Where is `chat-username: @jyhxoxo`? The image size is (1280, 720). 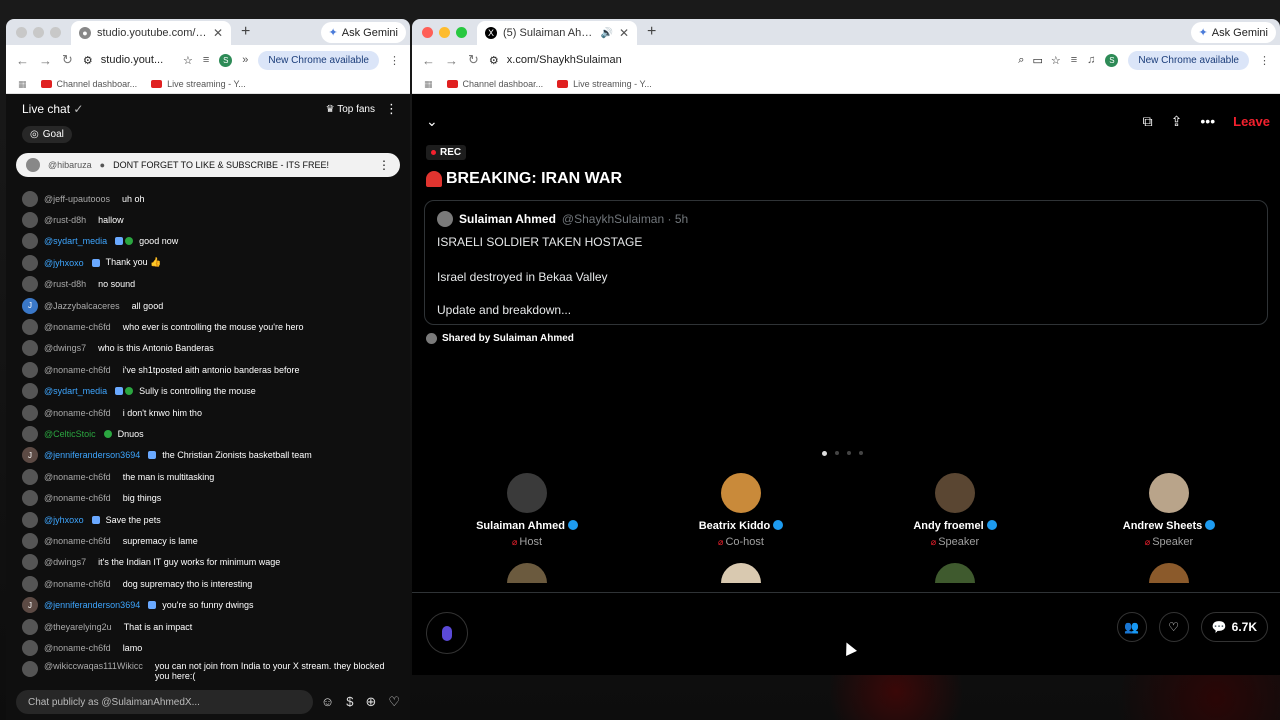
chat-username: @jyhxoxo is located at coordinates (64, 263).